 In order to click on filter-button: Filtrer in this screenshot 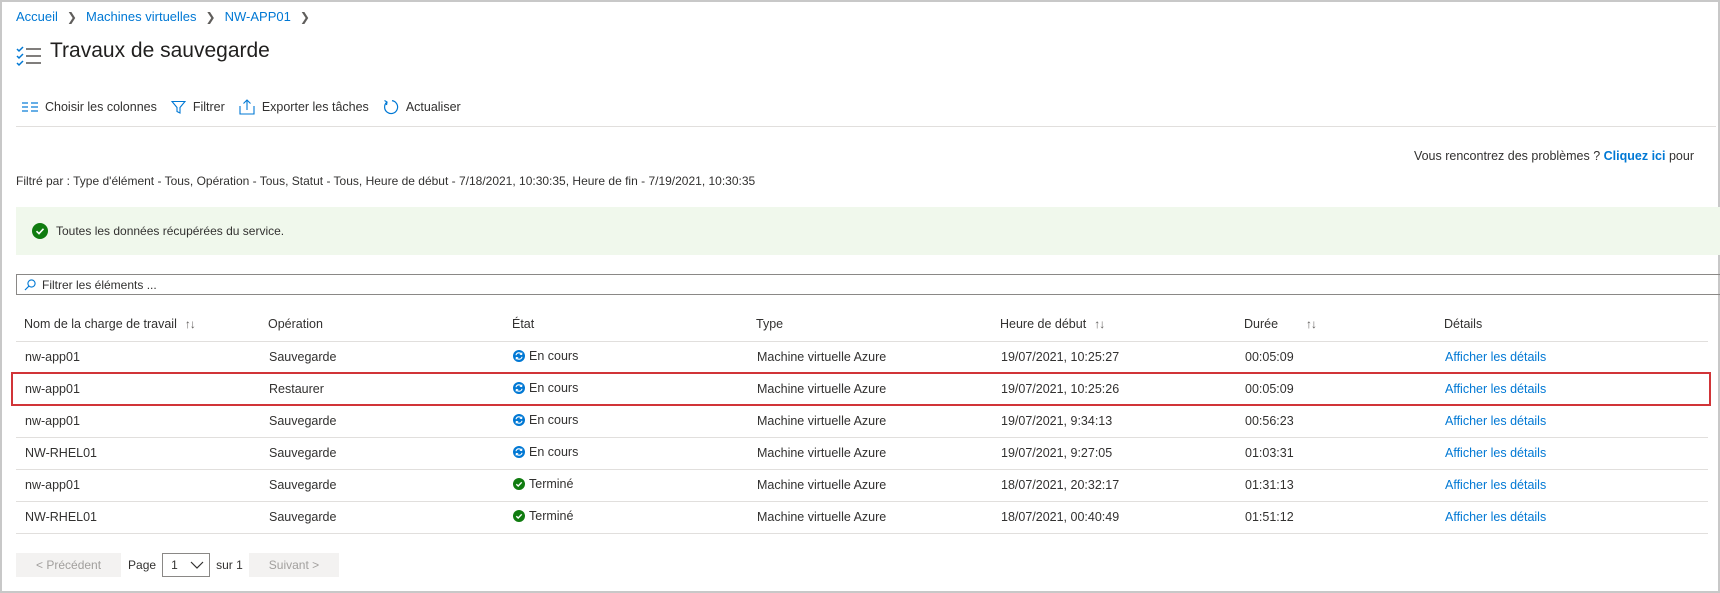, I will do `click(197, 107)`.